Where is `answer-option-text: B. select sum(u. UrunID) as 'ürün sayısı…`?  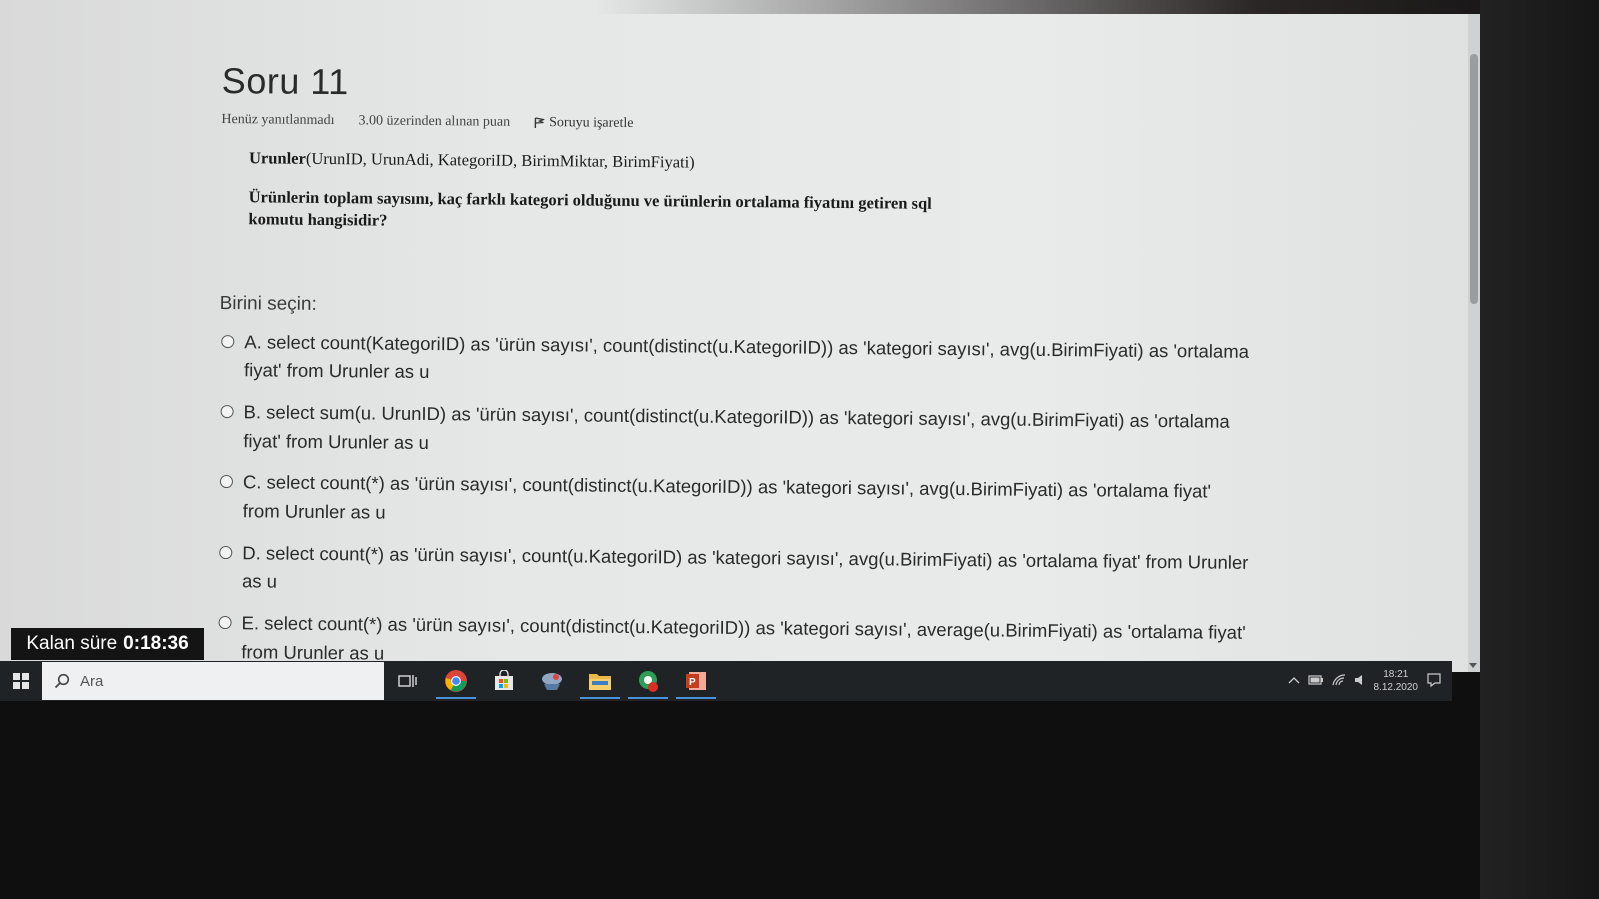 answer-option-text: B. select sum(u. UrunID) as 'ürün sayısı… is located at coordinates (736, 427).